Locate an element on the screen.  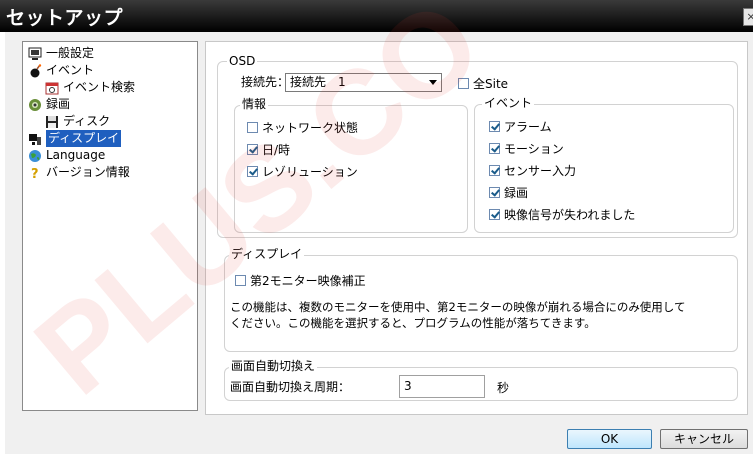
bomb-icon is located at coordinates (35, 70).